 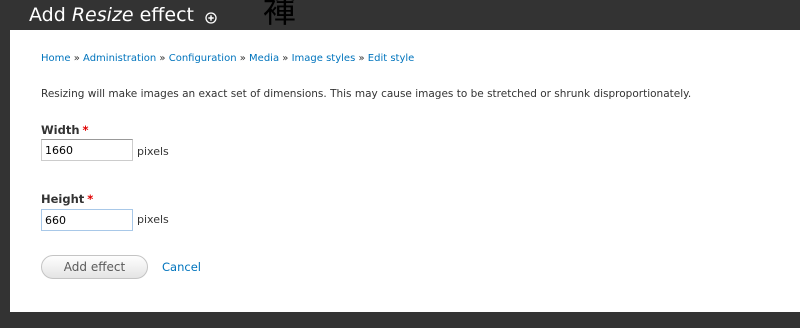 What do you see at coordinates (400, 15) in the screenshot?
I see `overlay-header: Add Resize effect 褌` at bounding box center [400, 15].